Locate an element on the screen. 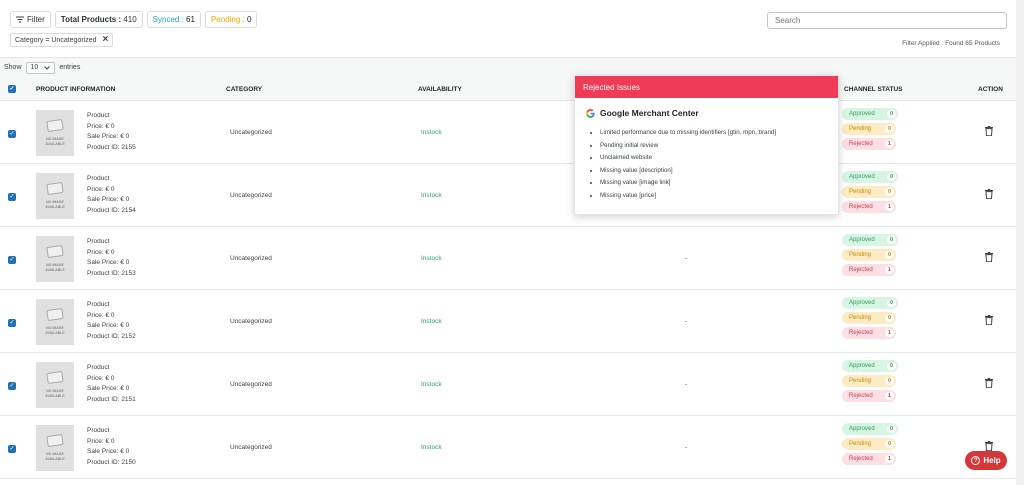 The image size is (1024, 485). filter-button: Filter is located at coordinates (30, 19).